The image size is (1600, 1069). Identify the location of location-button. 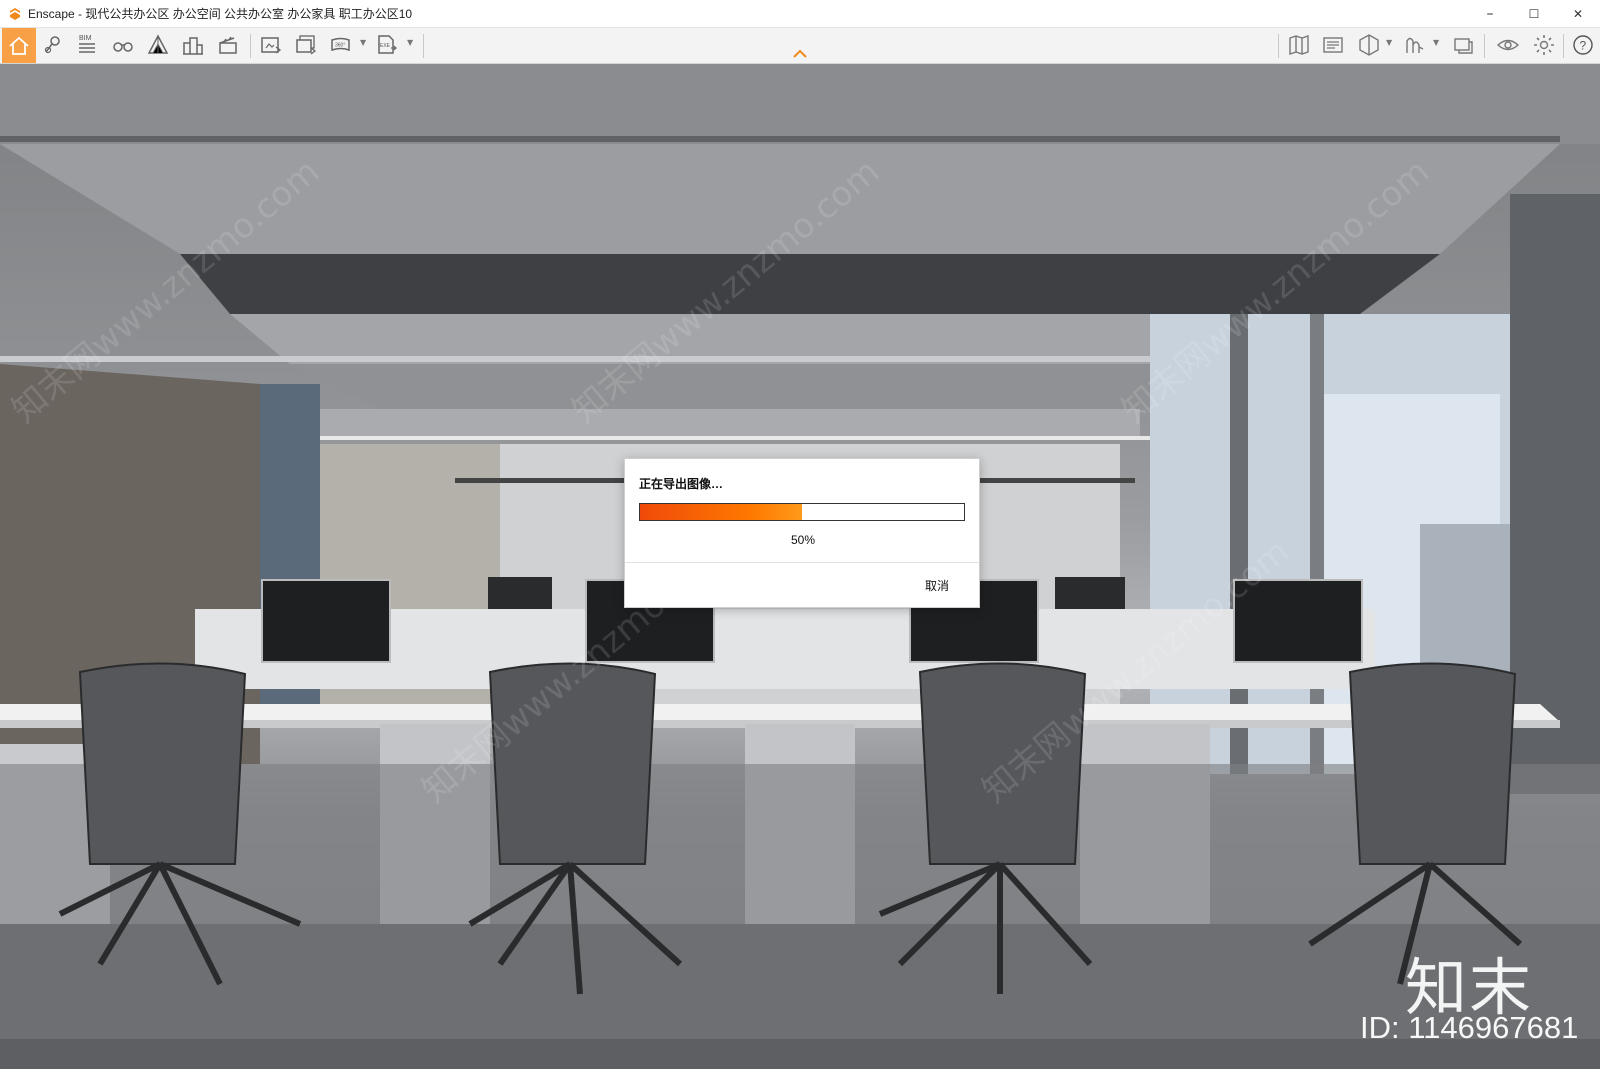
(53, 45).